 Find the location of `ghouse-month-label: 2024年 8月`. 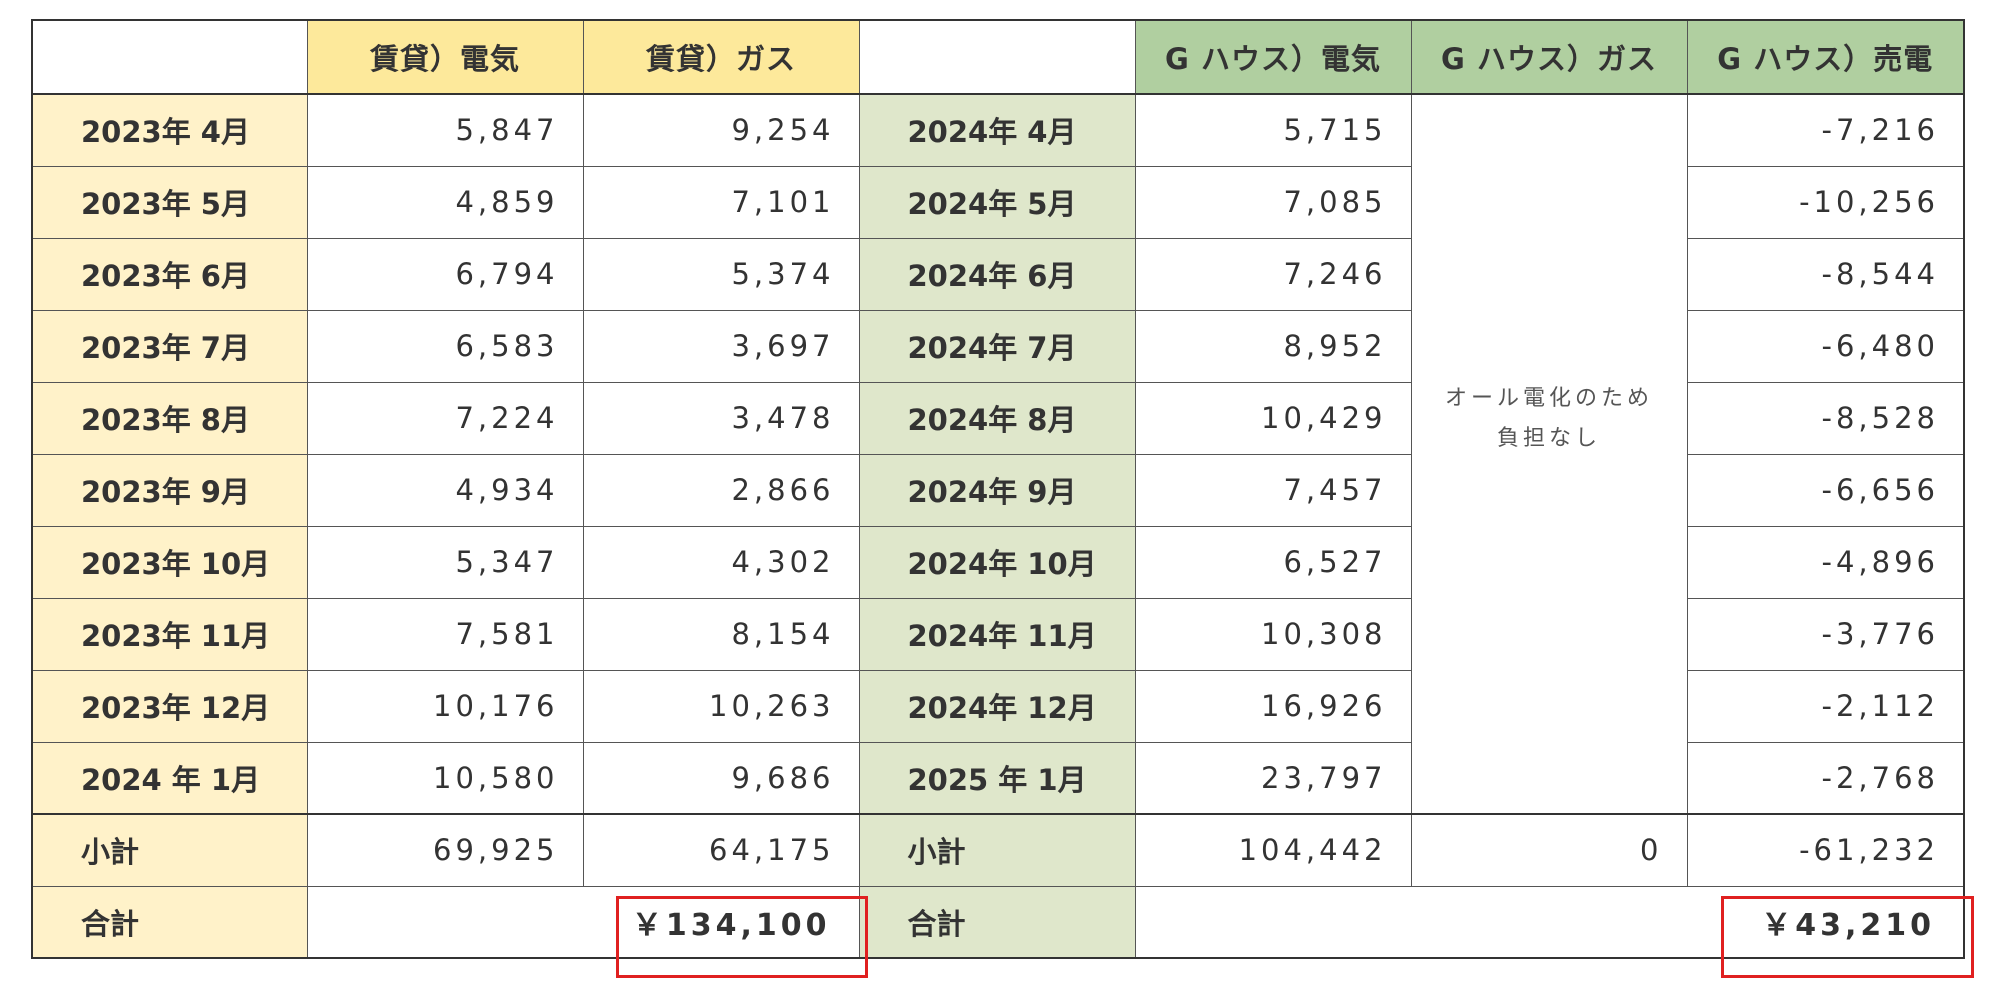

ghouse-month-label: 2024年 8月 is located at coordinates (997, 418).